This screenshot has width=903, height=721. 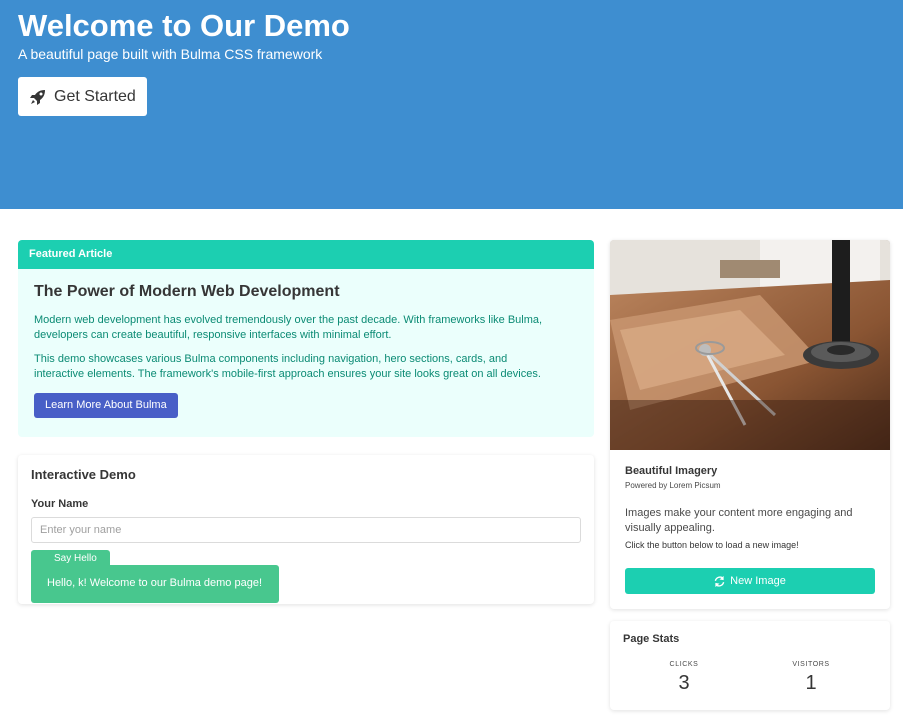 I want to click on page-stats-card: Page Stats CLICKS 3 VISITORS 1, so click(x=750, y=665).